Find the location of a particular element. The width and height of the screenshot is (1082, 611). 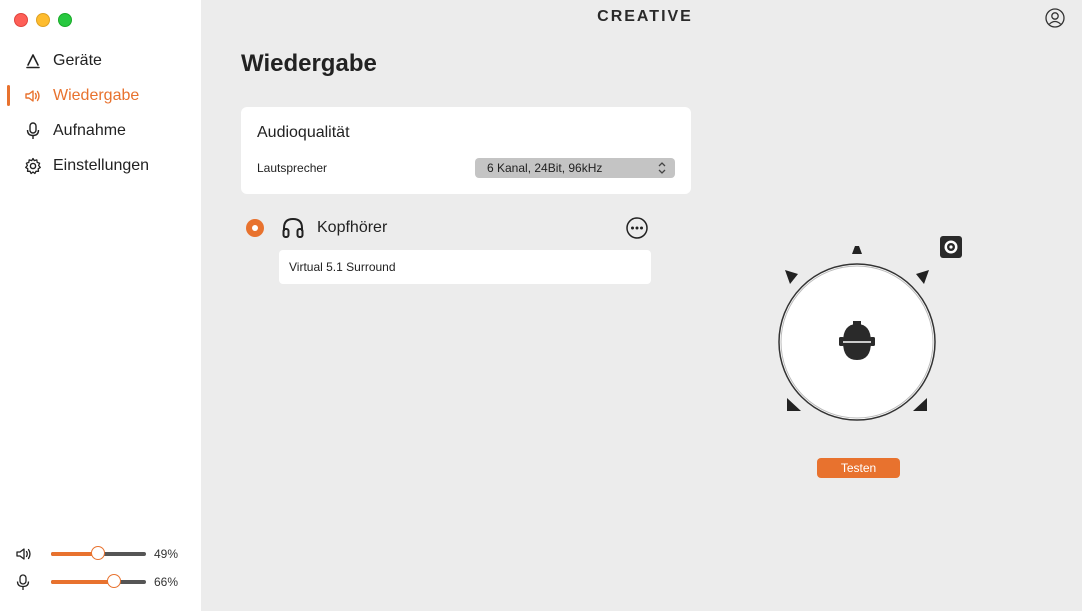

maximize-window-button is located at coordinates (65, 20).